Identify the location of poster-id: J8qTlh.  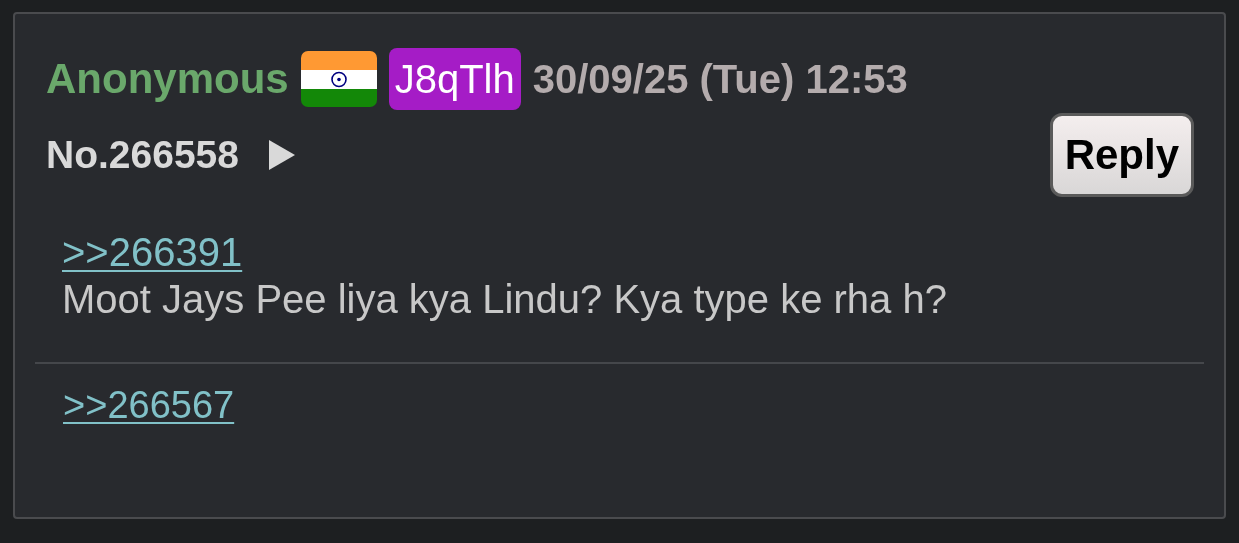
(454, 79).